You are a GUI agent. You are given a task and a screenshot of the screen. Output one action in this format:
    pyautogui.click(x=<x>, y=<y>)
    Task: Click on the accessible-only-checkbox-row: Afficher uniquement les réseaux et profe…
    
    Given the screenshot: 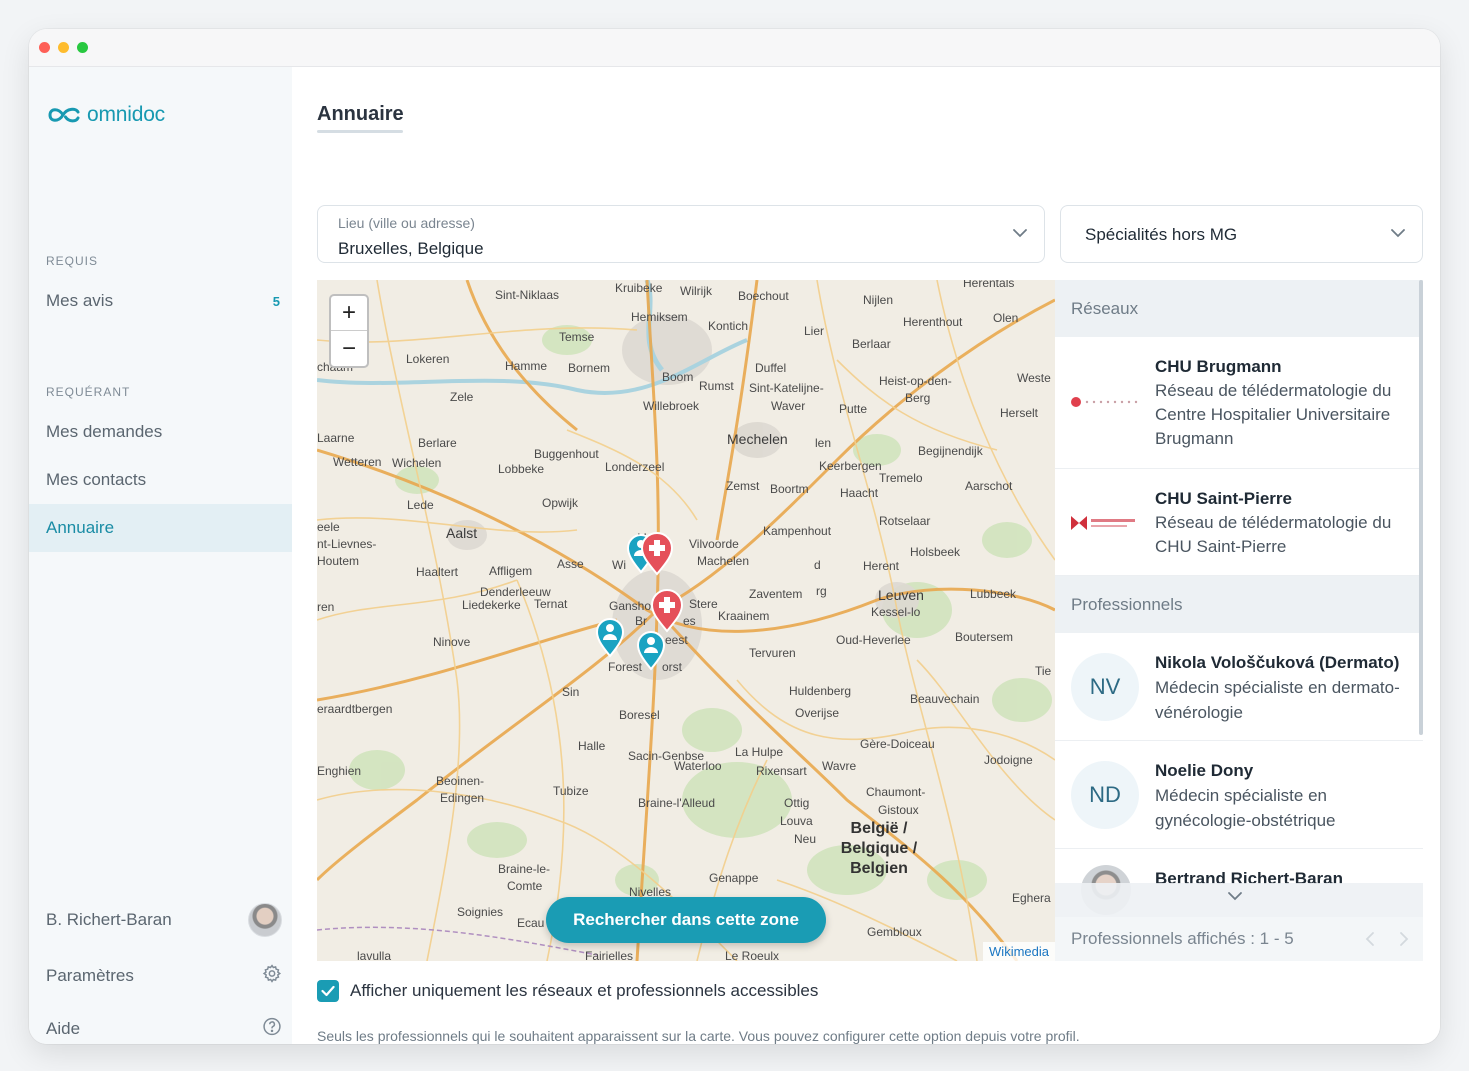 What is the action you would take?
    pyautogui.click(x=567, y=991)
    